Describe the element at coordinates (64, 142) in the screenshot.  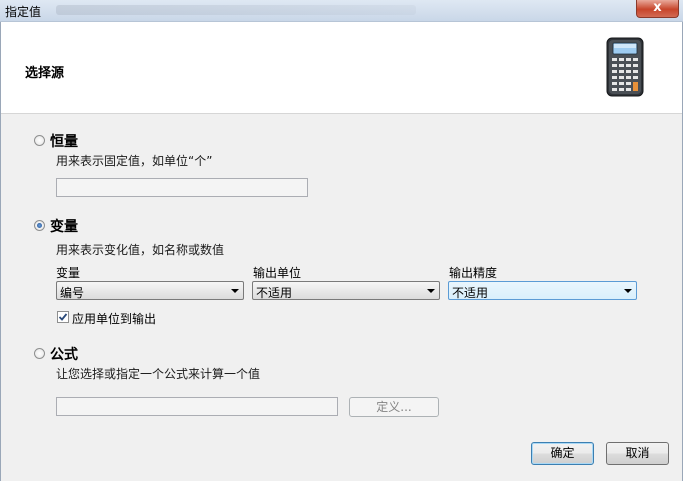
I see `constant-label: 恒量` at that location.